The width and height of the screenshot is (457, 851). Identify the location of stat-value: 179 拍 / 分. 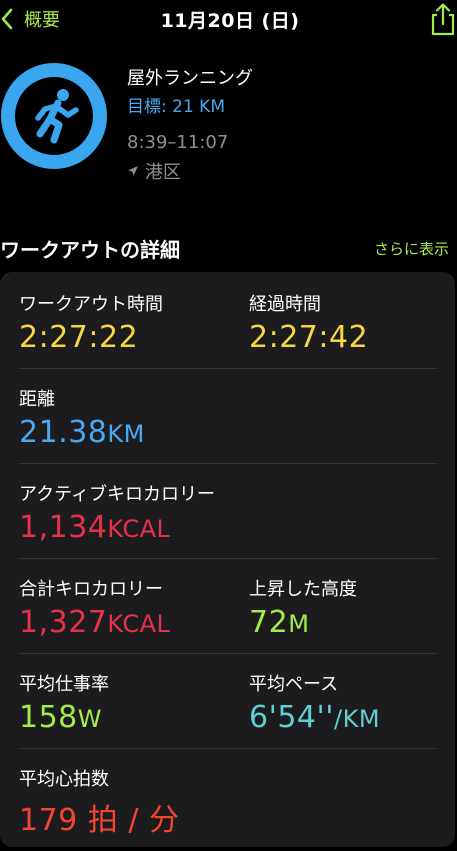
(99, 820).